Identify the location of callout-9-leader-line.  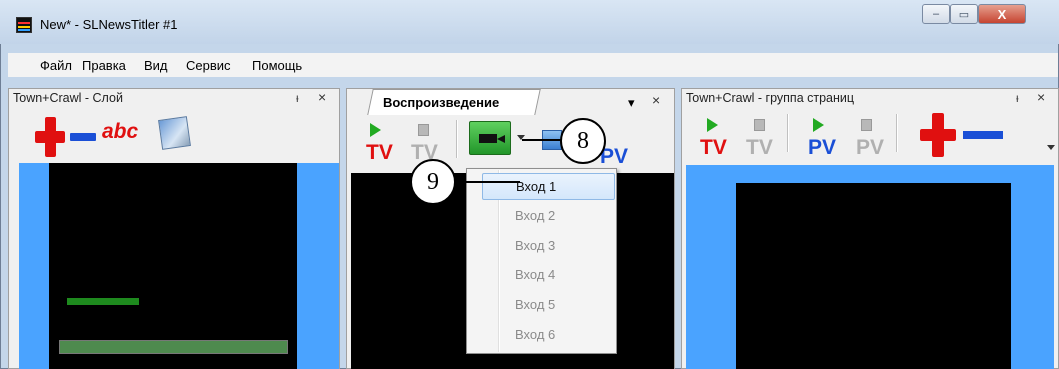
(488, 182).